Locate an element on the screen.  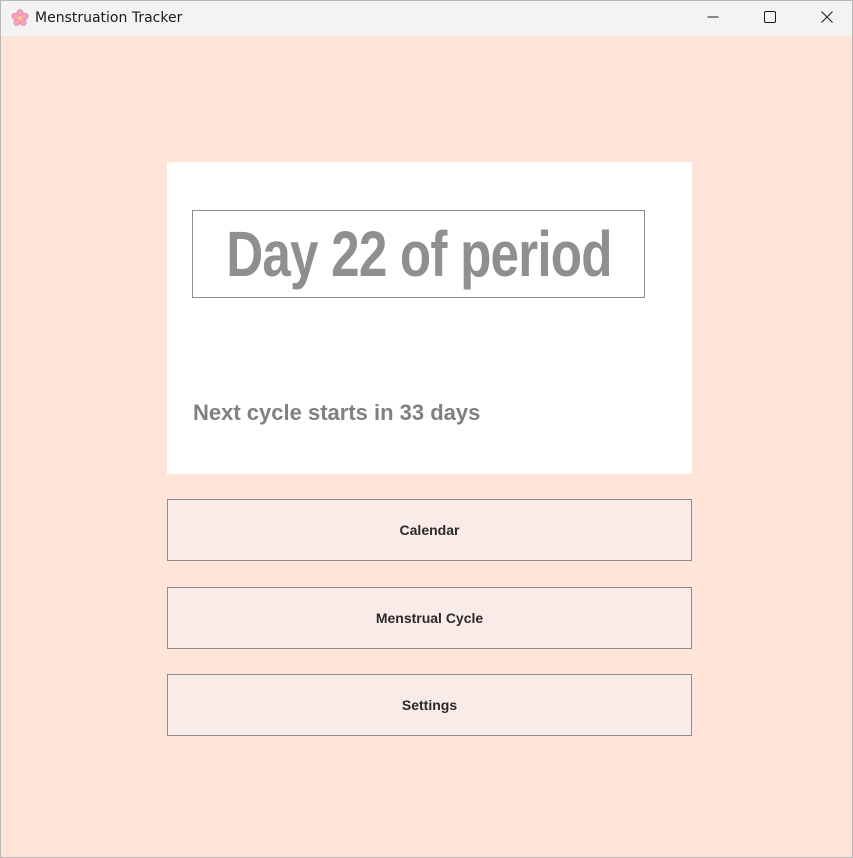
settings-button: Settings is located at coordinates (429, 705).